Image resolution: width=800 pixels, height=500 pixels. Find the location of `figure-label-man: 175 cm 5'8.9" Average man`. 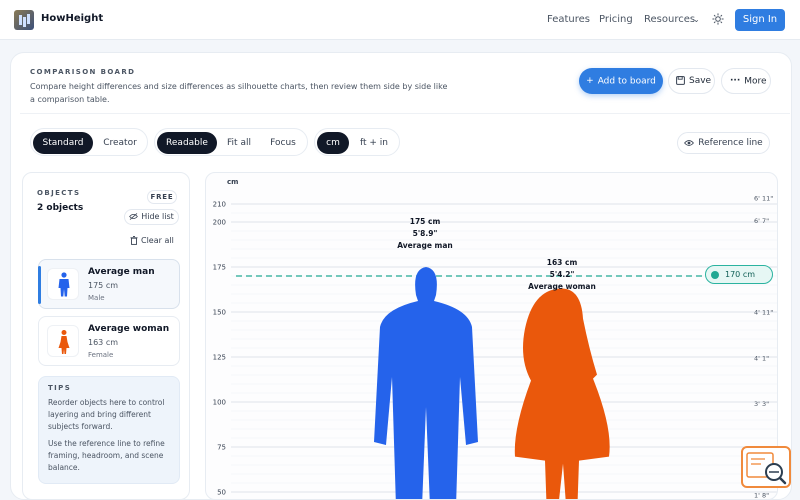

figure-label-man: 175 cm 5'8.9" Average man is located at coordinates (425, 233).